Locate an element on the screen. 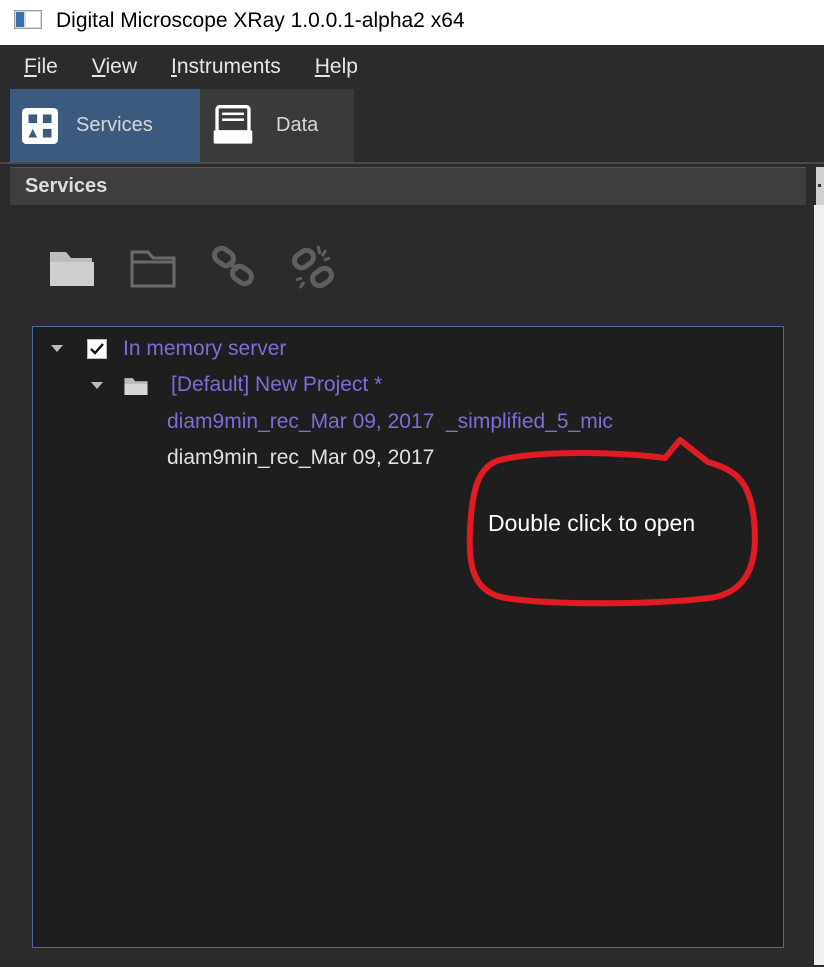 This screenshot has height=967, width=824. panel-float-button is located at coordinates (820, 186).